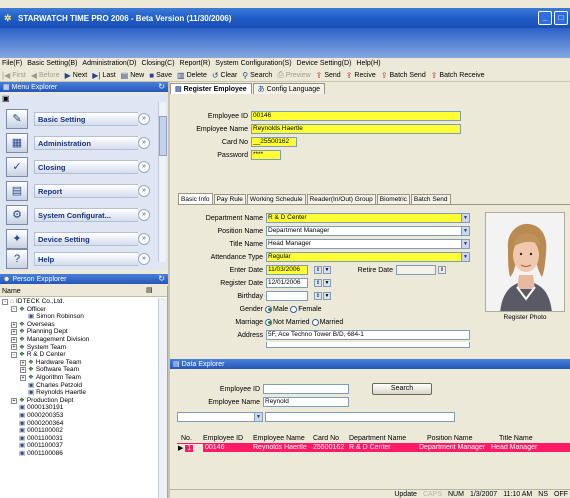 This screenshot has height=498, width=570. I want to click on tree-node: ▣ Simon Robinson, so click(79, 317).